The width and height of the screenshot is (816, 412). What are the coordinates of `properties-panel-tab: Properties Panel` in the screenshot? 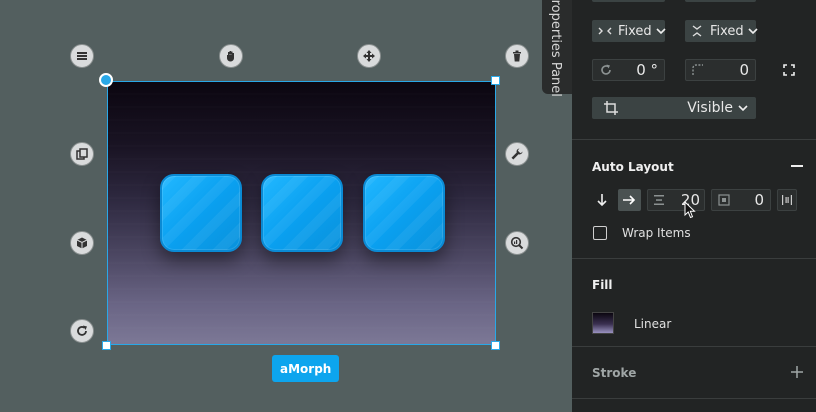 It's located at (557, 48).